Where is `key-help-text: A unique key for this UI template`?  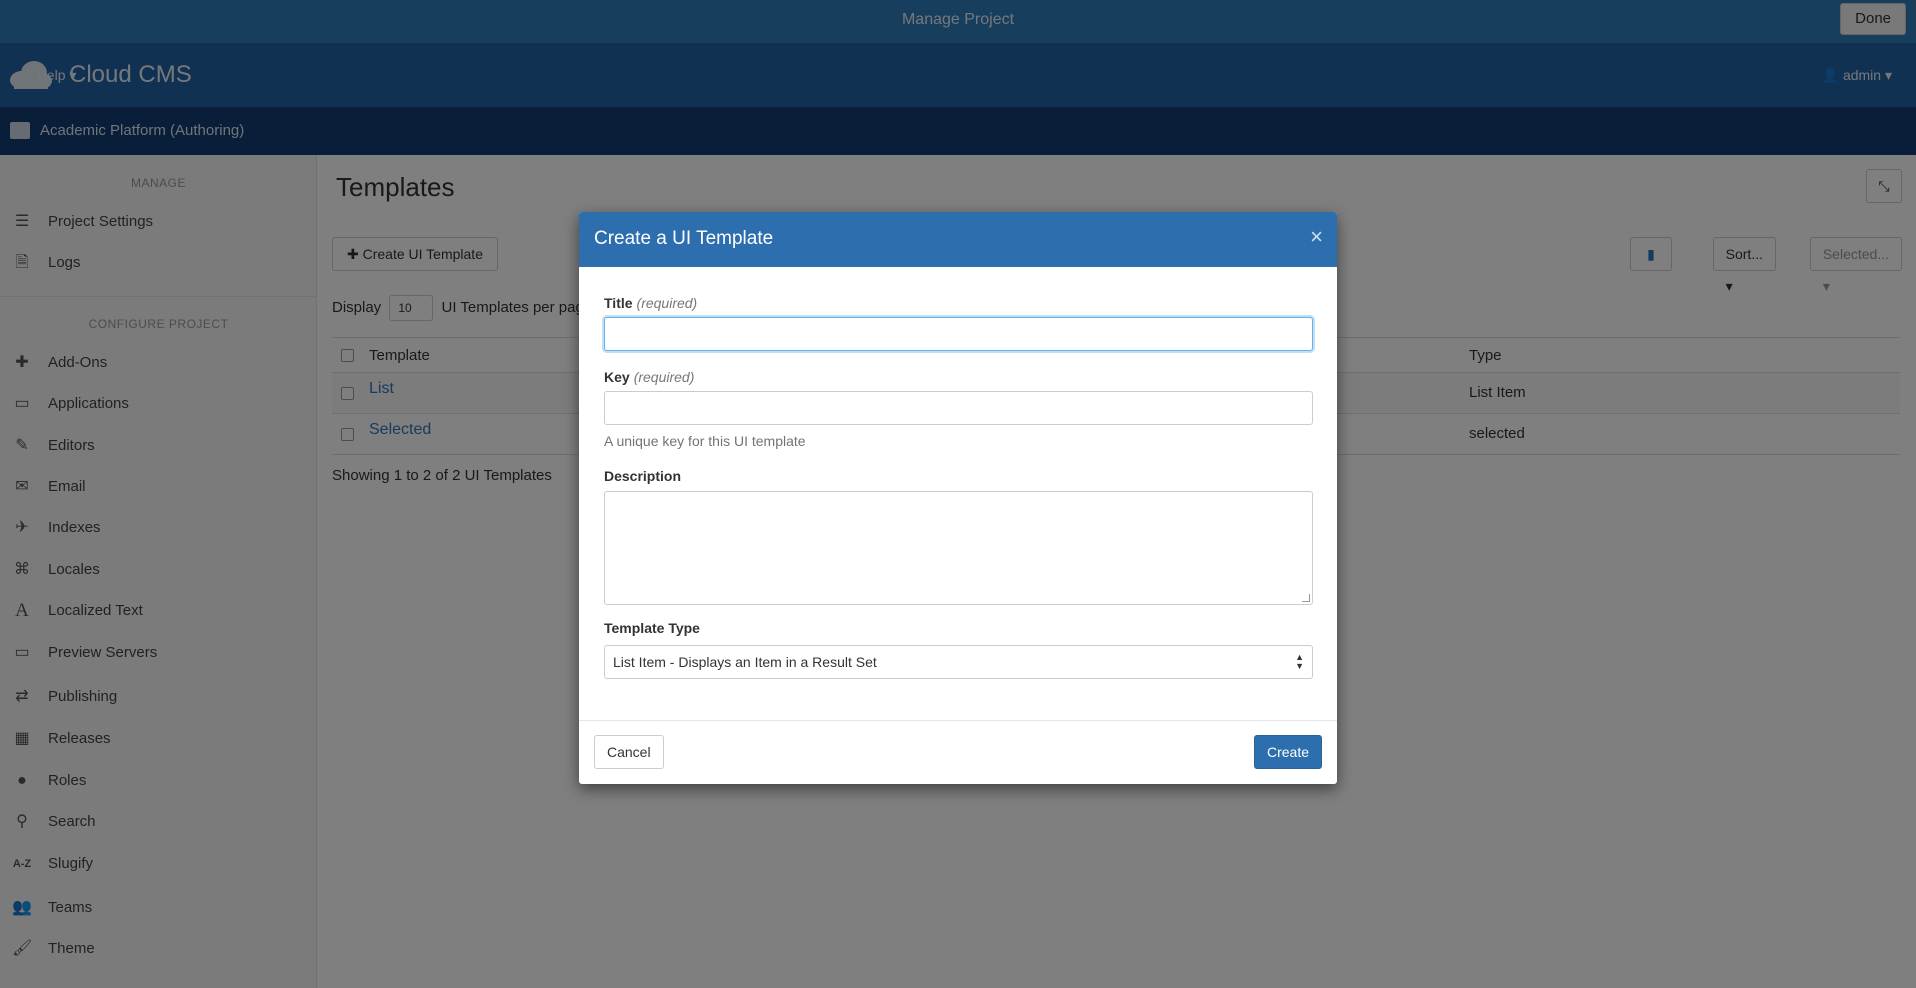
key-help-text: A unique key for this UI template is located at coordinates (705, 441).